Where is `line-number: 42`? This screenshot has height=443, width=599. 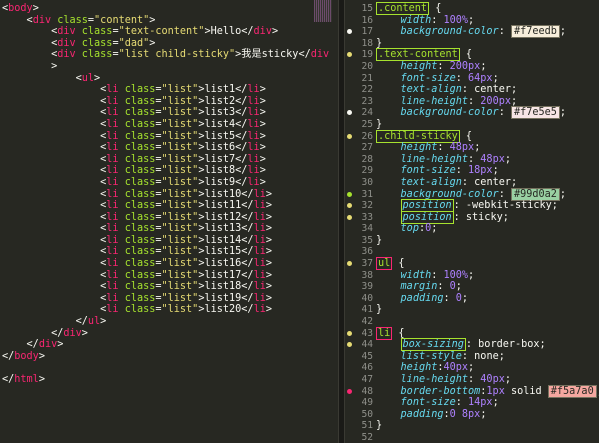 line-number: 42 is located at coordinates (367, 322).